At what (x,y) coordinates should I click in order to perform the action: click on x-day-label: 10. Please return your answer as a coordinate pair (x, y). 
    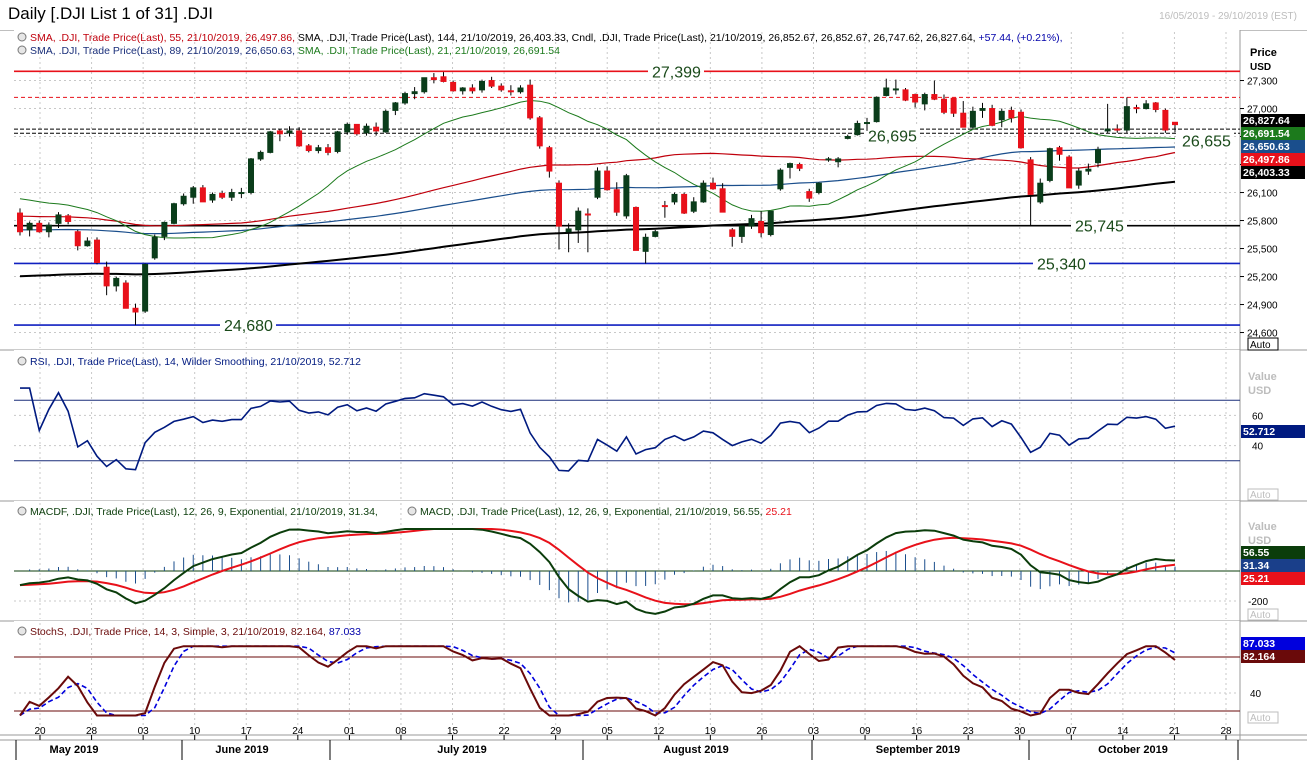
    Looking at the image, I should click on (195, 731).